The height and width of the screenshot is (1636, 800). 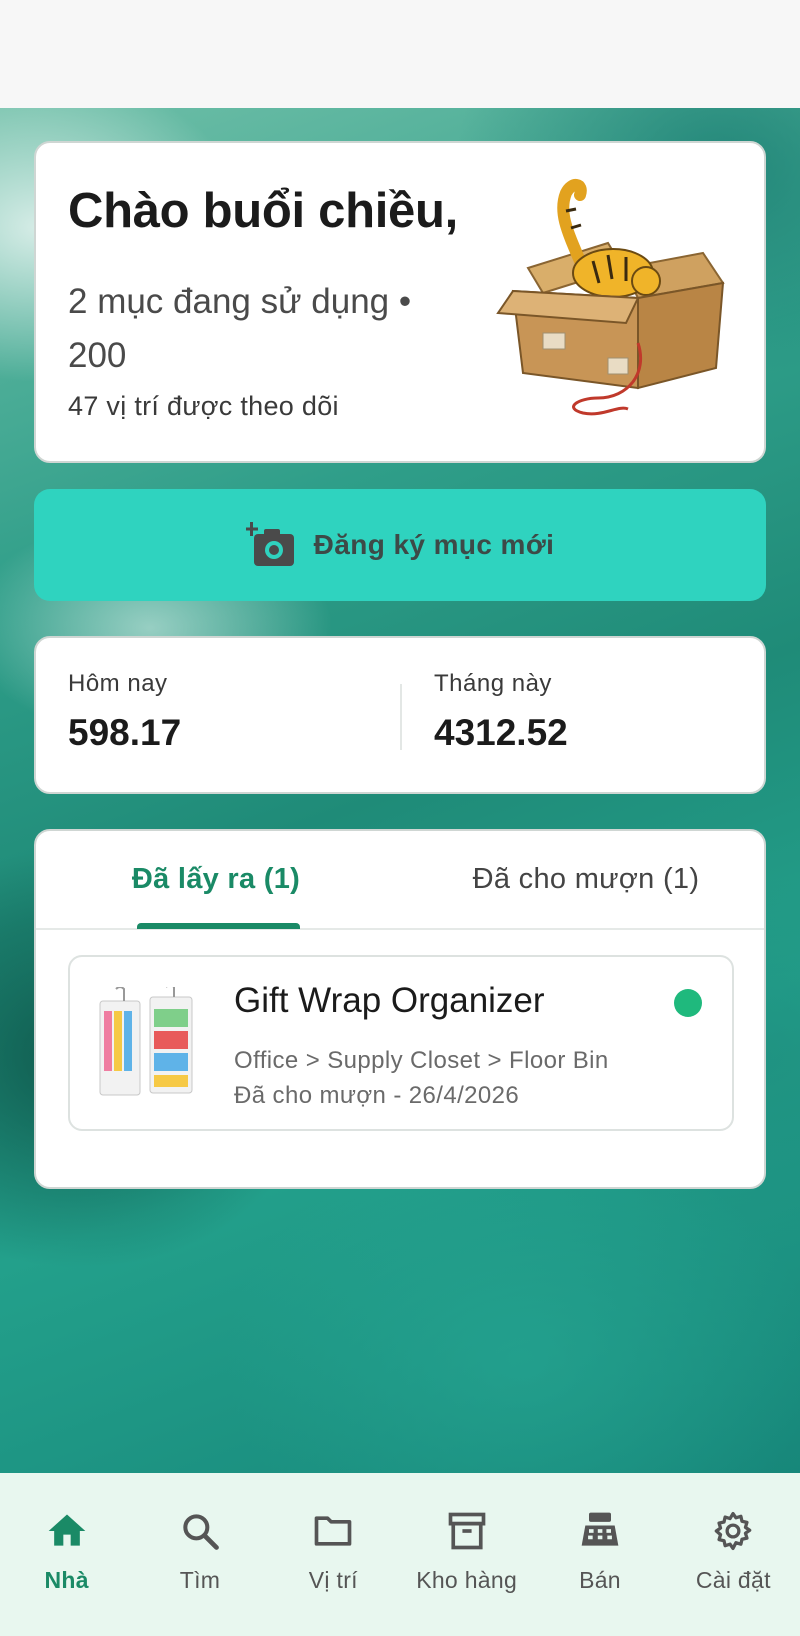 What do you see at coordinates (333, 1554) in the screenshot?
I see `nav-locations: Vị trí` at bounding box center [333, 1554].